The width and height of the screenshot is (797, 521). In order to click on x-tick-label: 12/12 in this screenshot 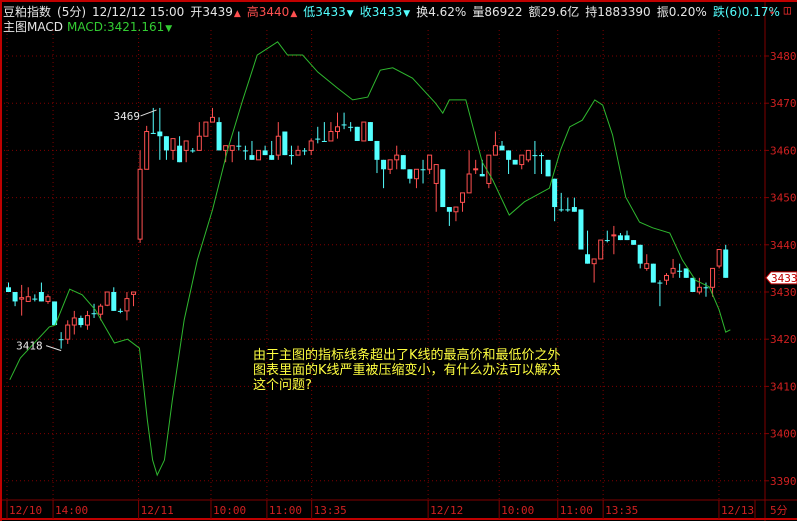, I will do `click(446, 510)`.